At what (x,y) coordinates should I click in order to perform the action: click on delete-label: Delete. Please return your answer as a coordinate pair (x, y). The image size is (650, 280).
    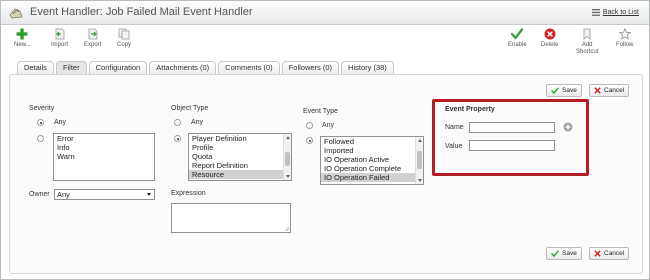
    Looking at the image, I should click on (550, 45).